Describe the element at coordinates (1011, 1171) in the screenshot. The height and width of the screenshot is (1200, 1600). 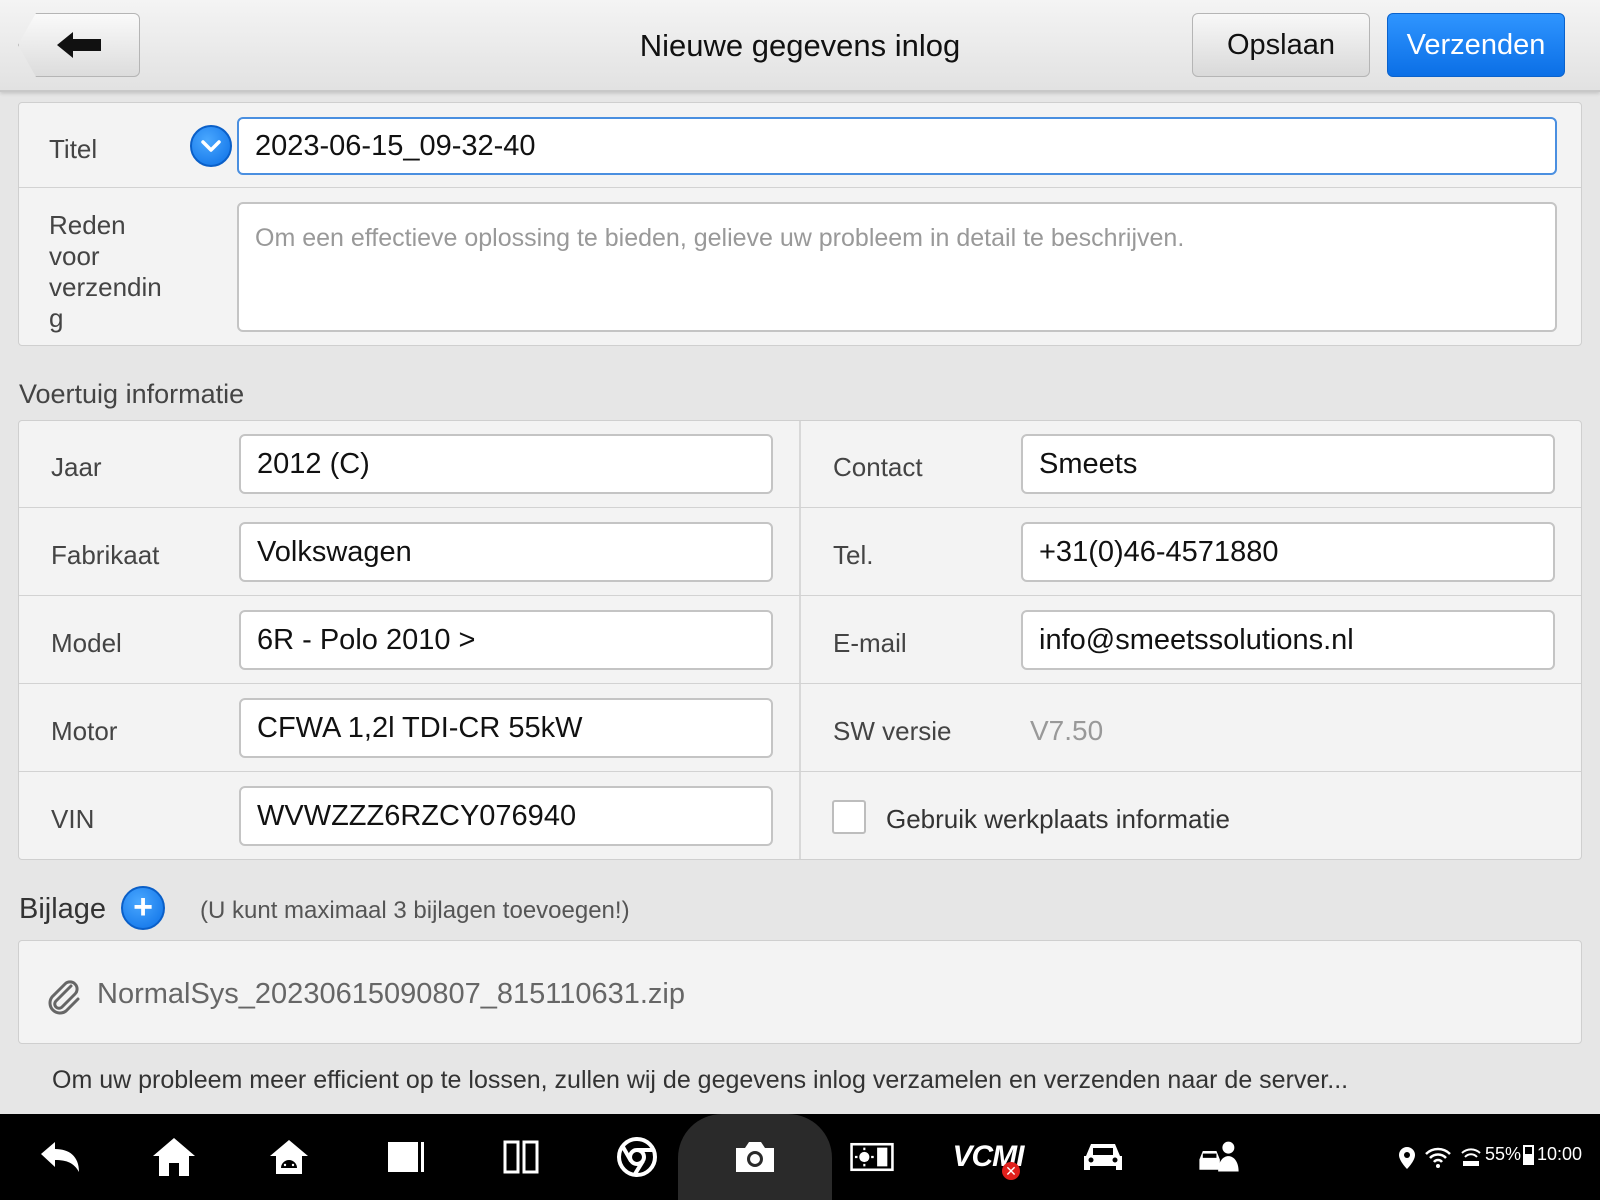
I see `vcm-disconnected-icon: ✕` at that location.